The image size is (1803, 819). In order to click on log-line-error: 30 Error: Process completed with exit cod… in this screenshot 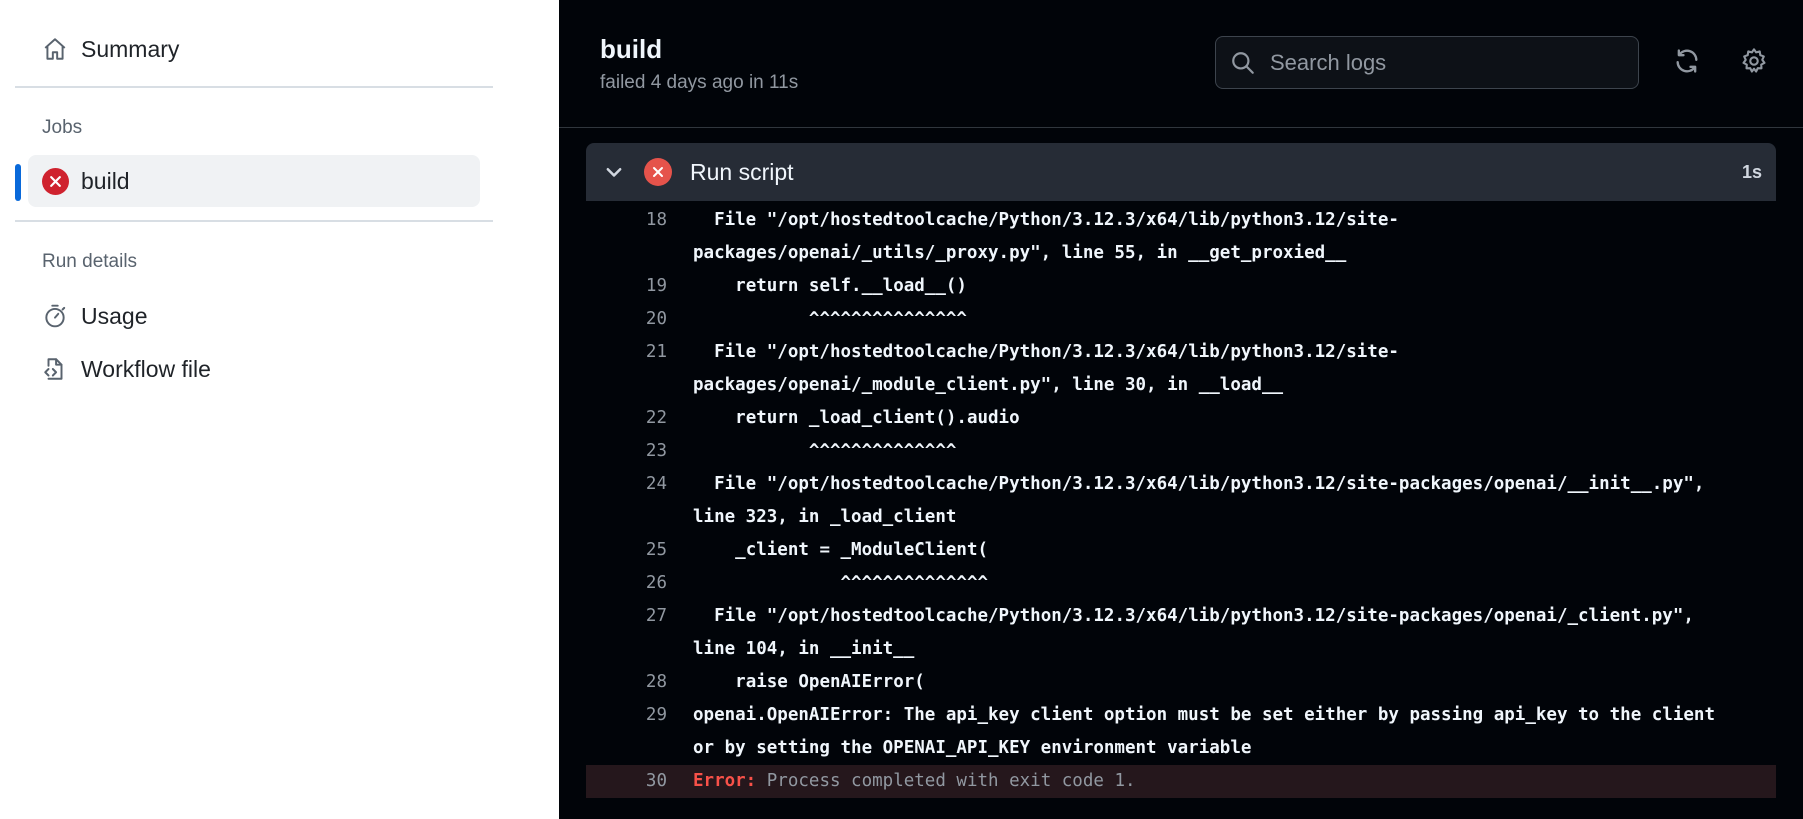, I will do `click(1181, 781)`.